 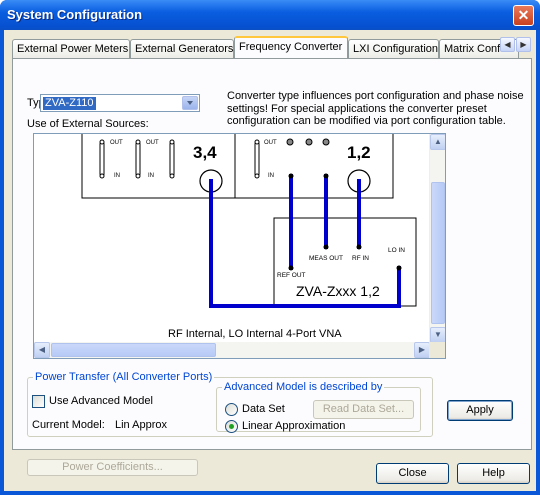 I want to click on diagram-vertical-scrollbar: ▲ ▼, so click(x=437, y=238).